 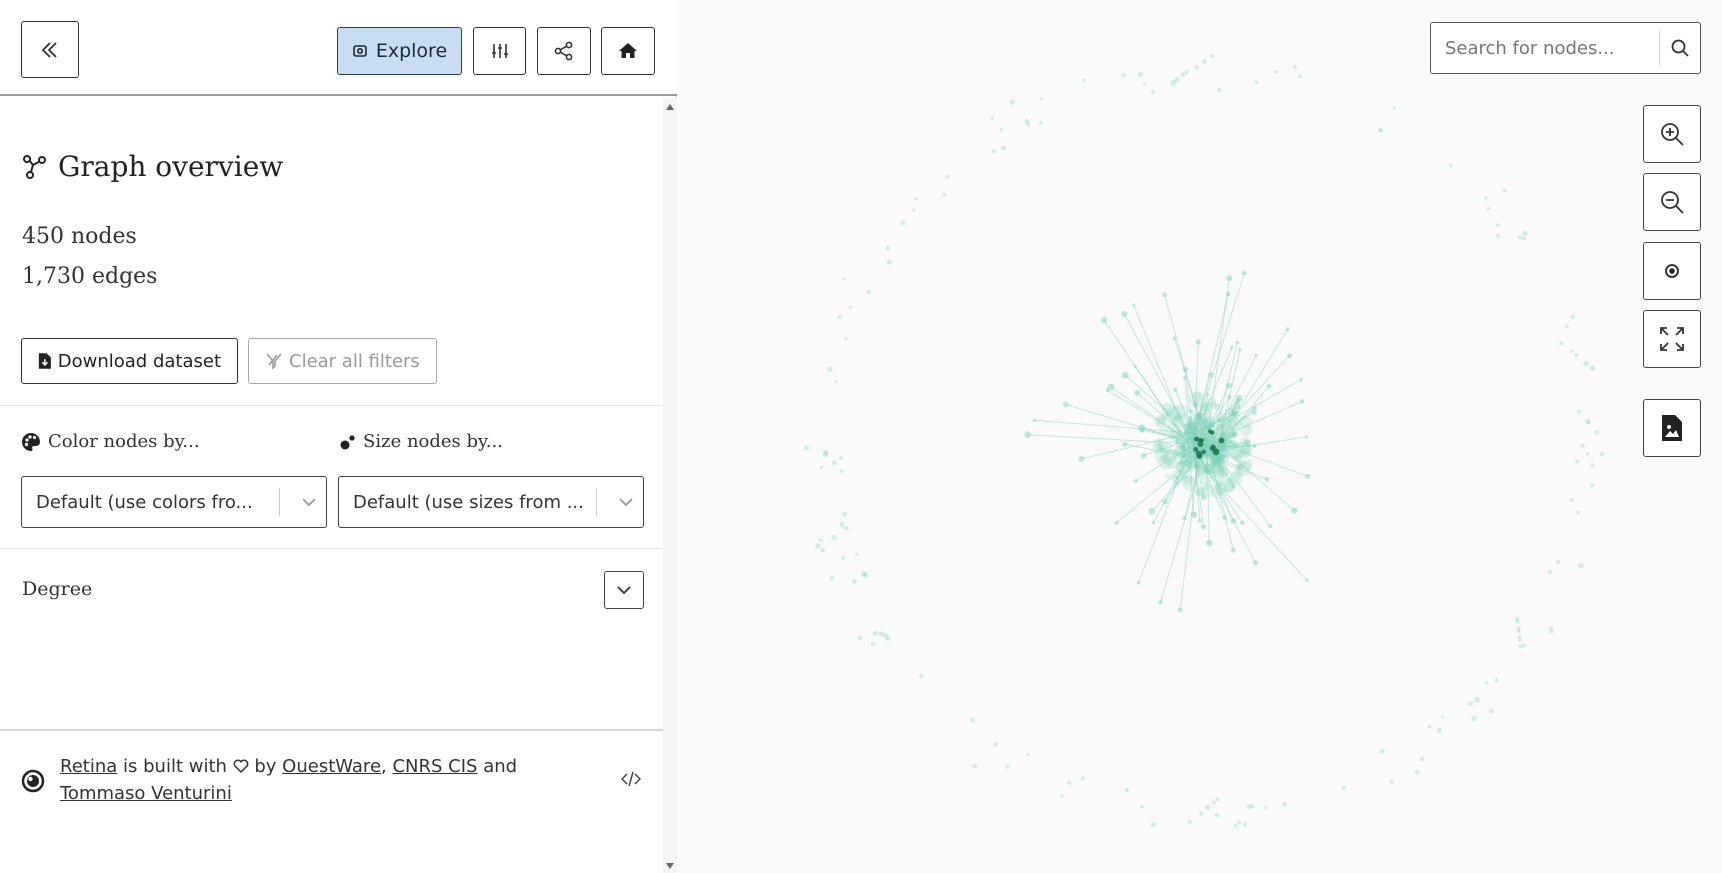 I want to click on download-dataset-button: Download dataset, so click(x=129, y=361).